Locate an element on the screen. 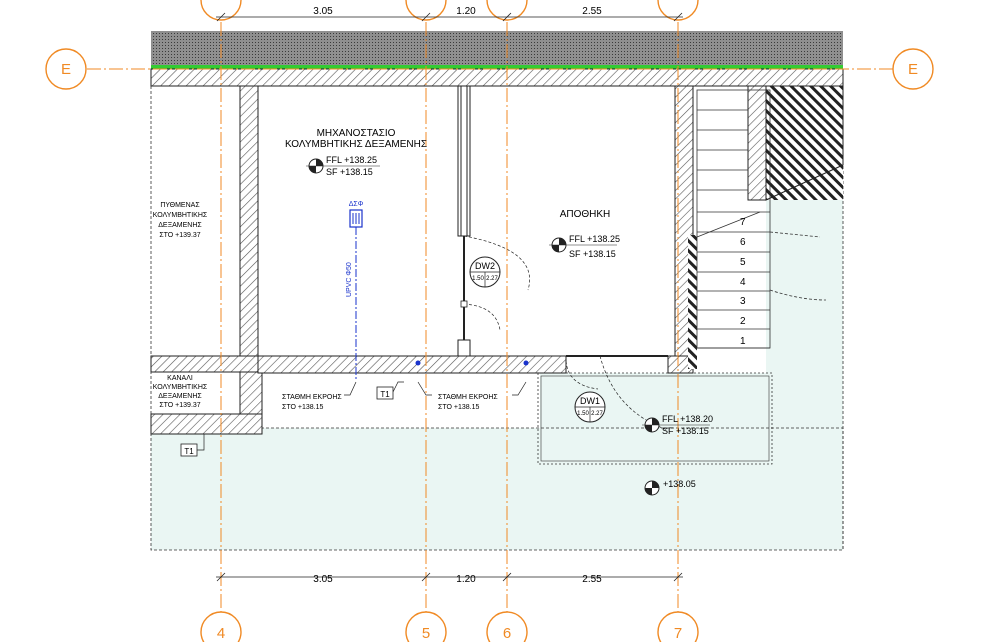 The image size is (998, 642). pool-bottom-label-1: ΠΥΘΜΕΝΑΣ is located at coordinates (180, 205).